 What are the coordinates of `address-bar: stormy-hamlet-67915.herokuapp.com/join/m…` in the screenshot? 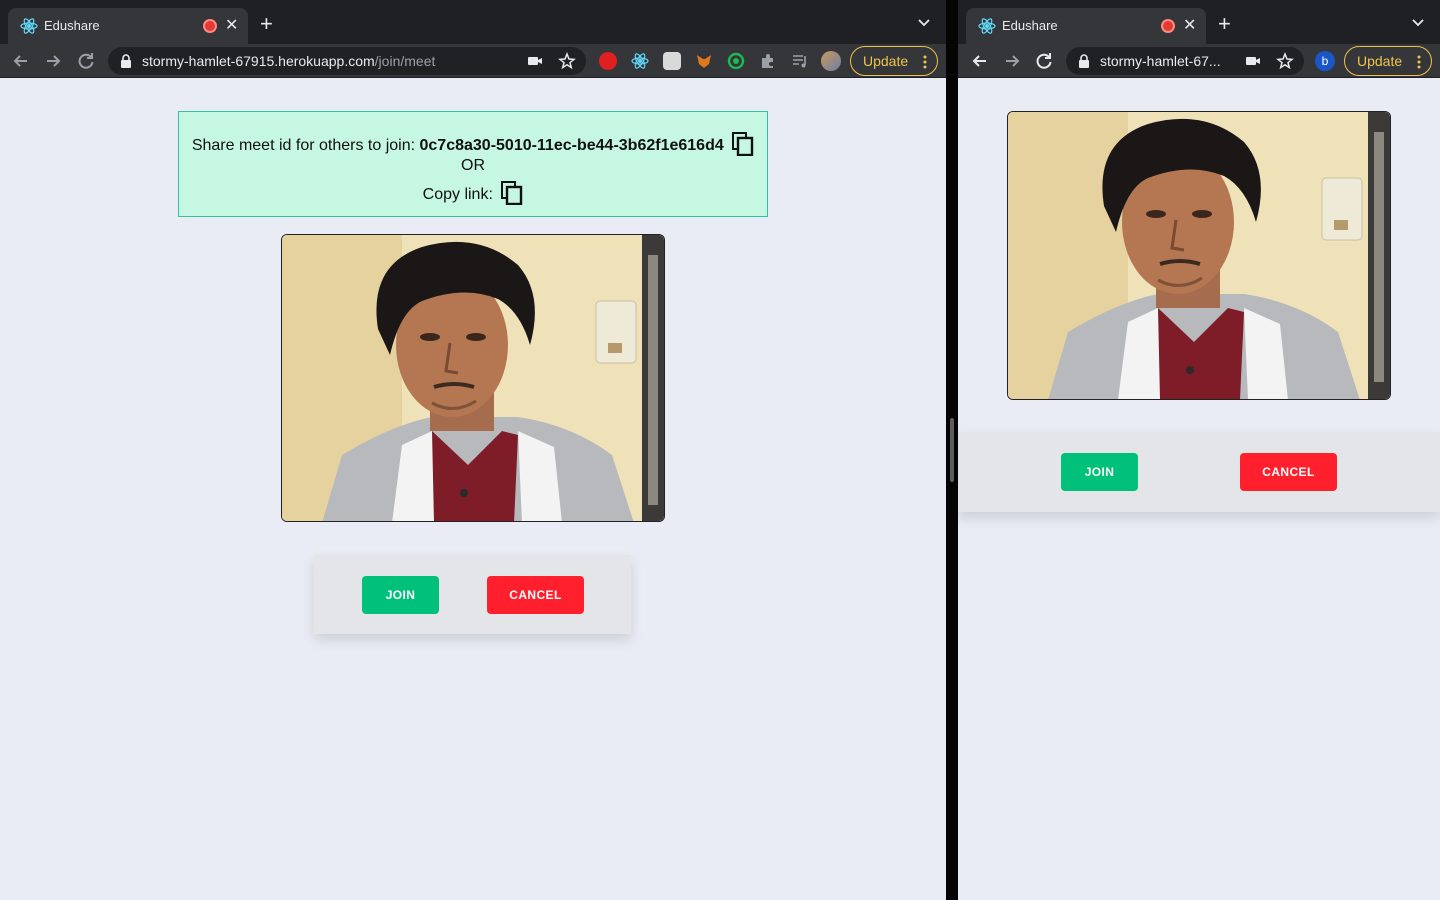 It's located at (347, 61).